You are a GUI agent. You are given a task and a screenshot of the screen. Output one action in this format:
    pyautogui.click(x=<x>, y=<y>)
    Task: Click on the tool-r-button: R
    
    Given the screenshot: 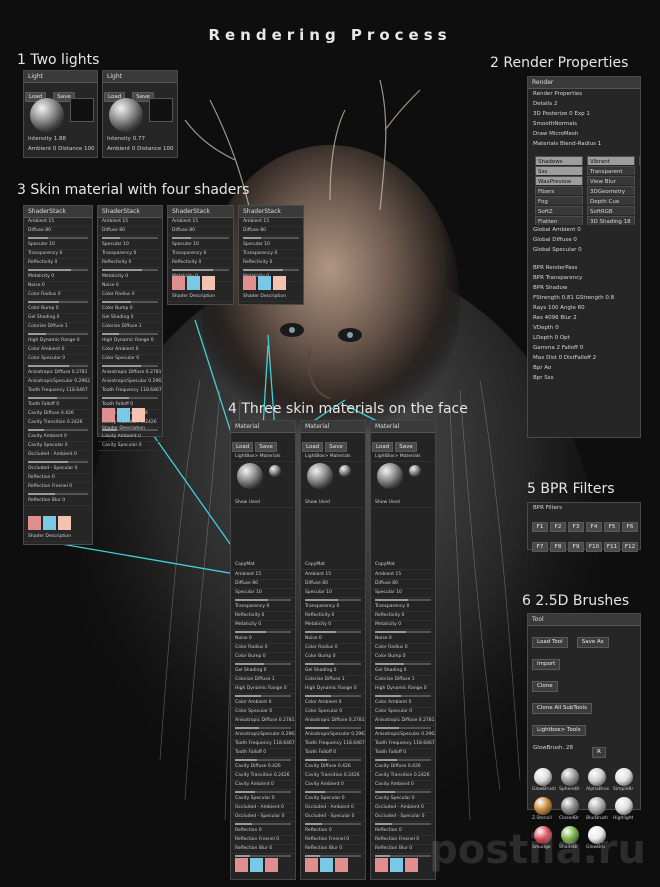 What is the action you would take?
    pyautogui.click(x=599, y=752)
    